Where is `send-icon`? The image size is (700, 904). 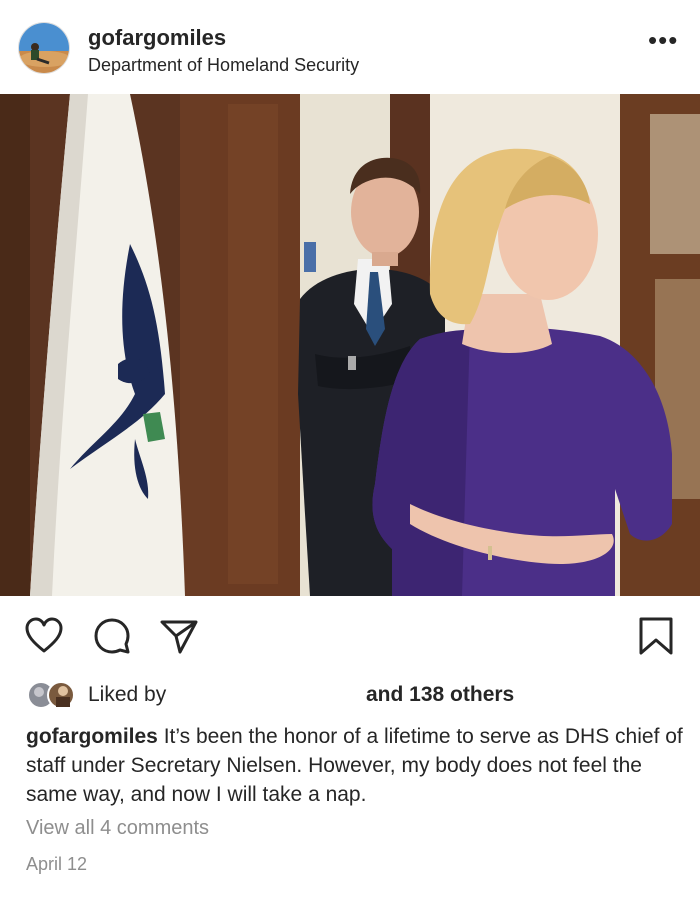
send-icon is located at coordinates (178, 636).